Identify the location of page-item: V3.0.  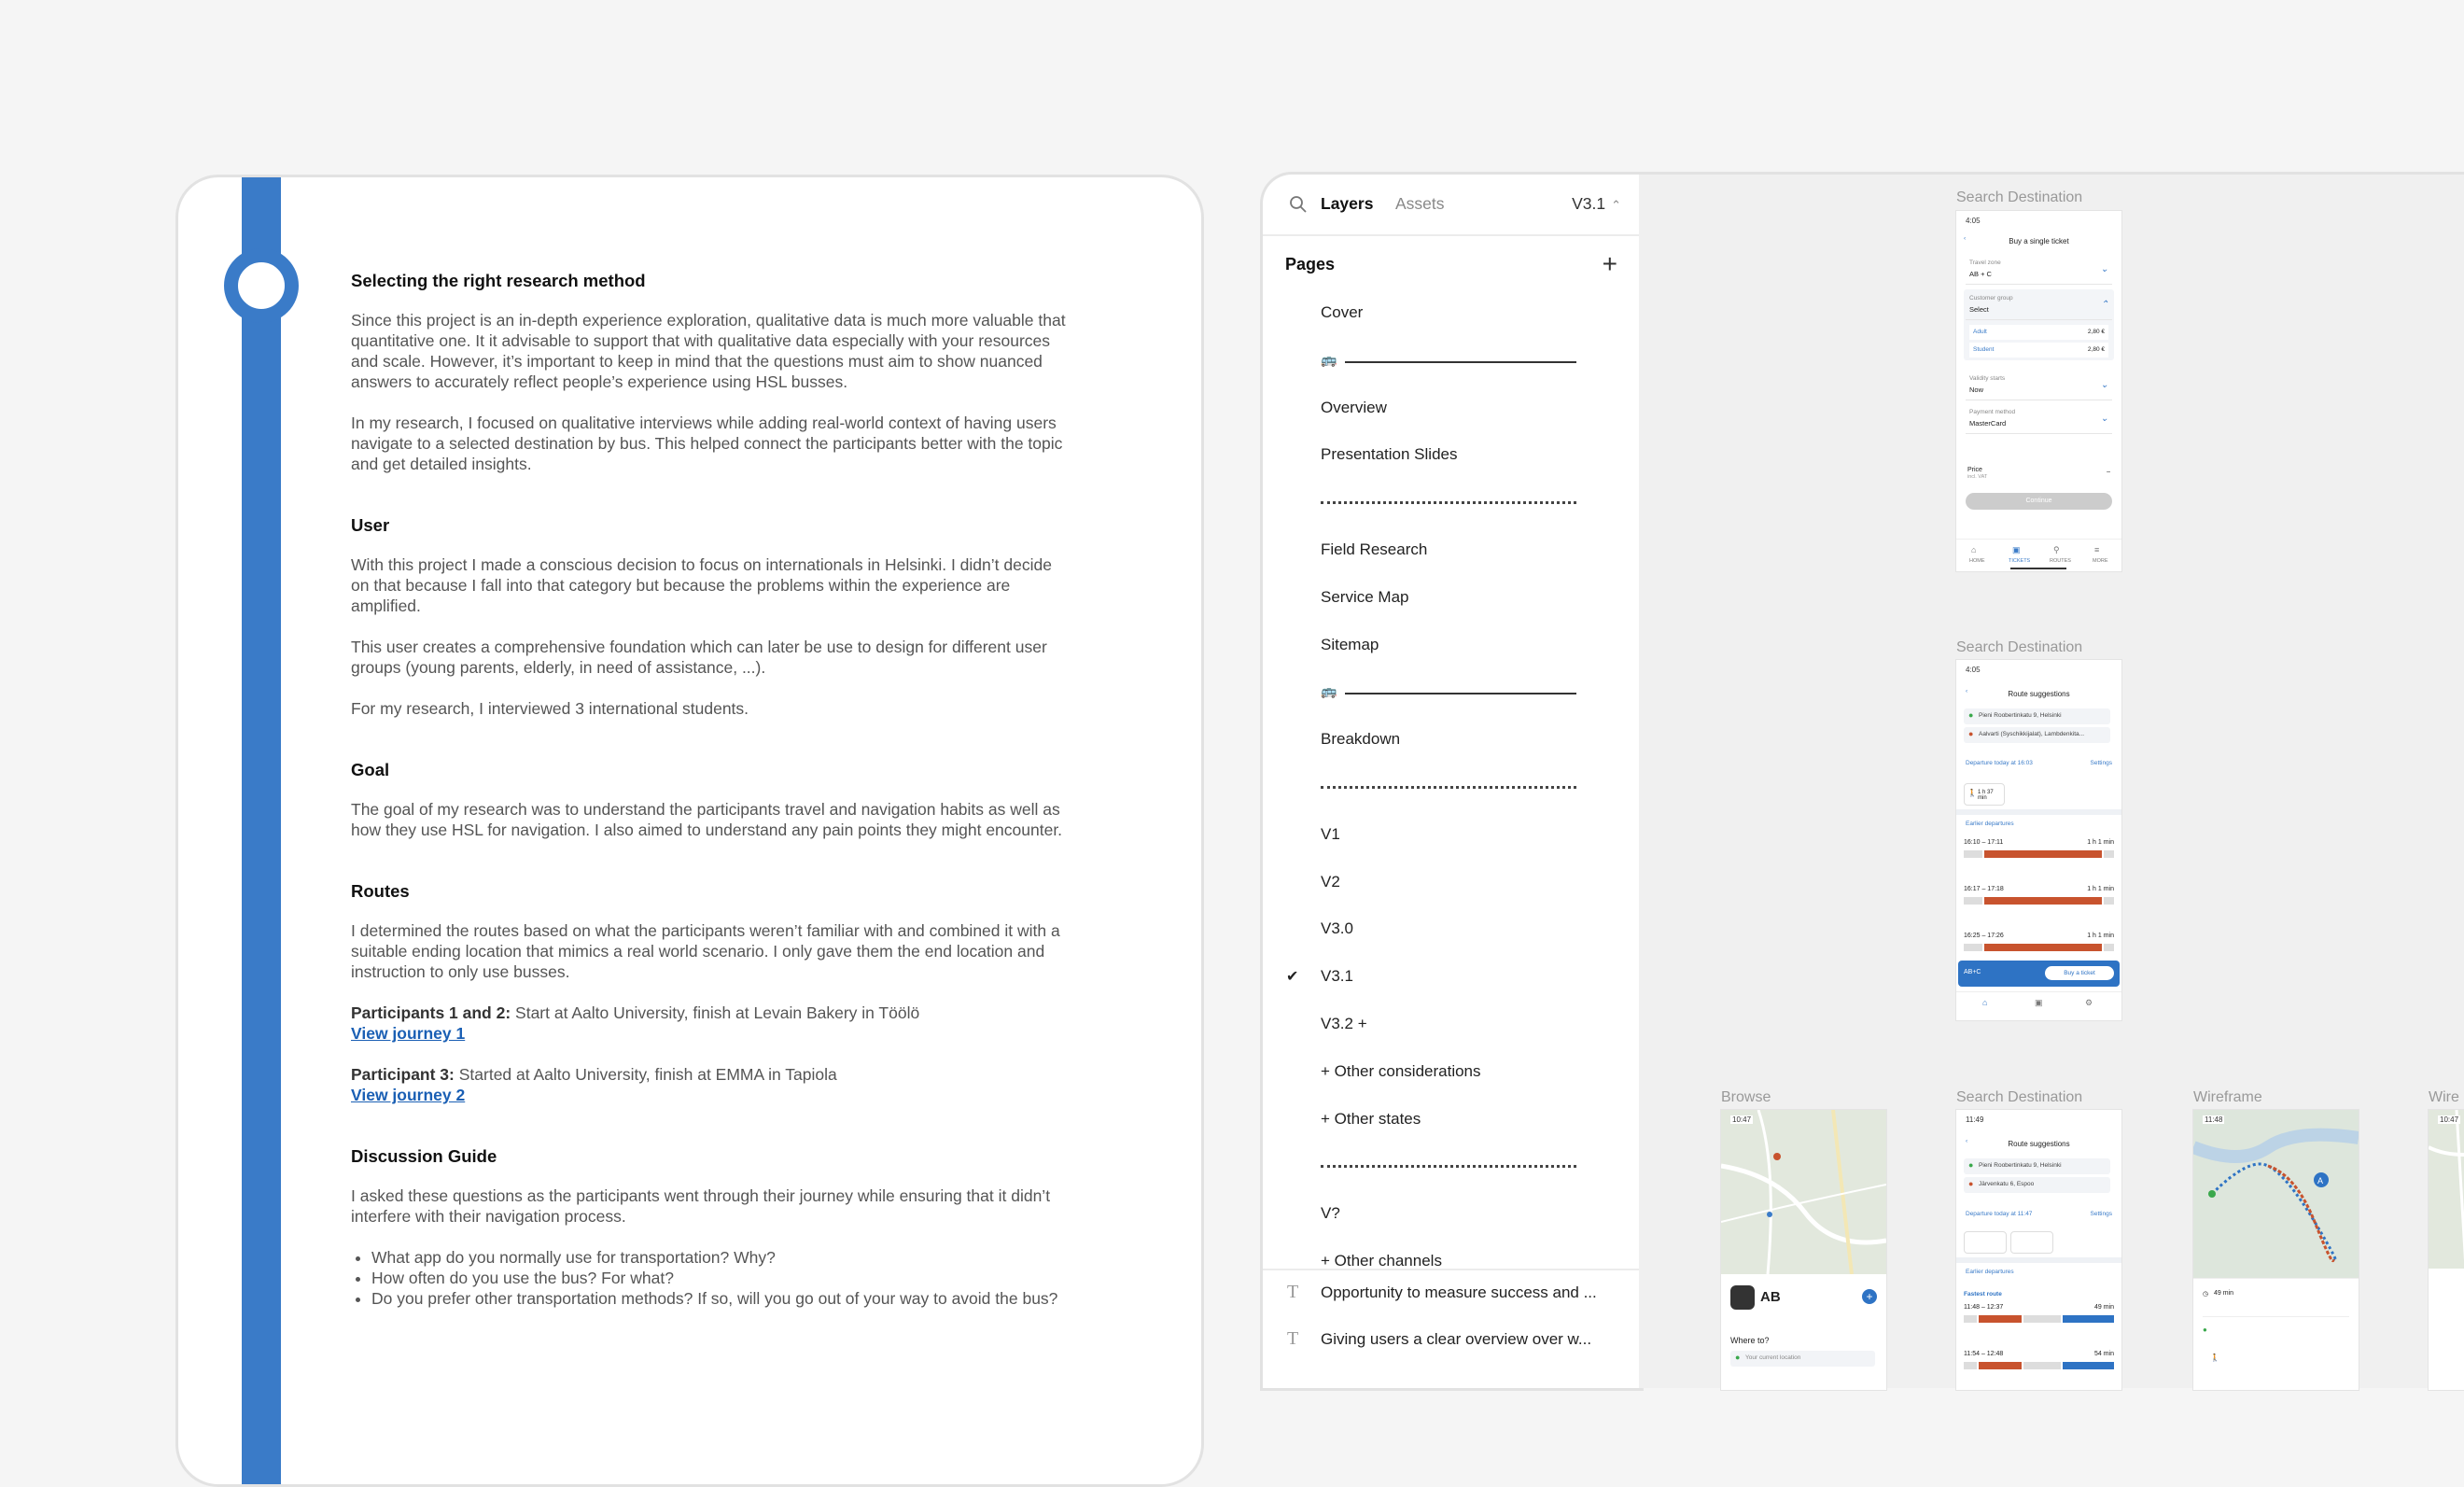
(1452, 930).